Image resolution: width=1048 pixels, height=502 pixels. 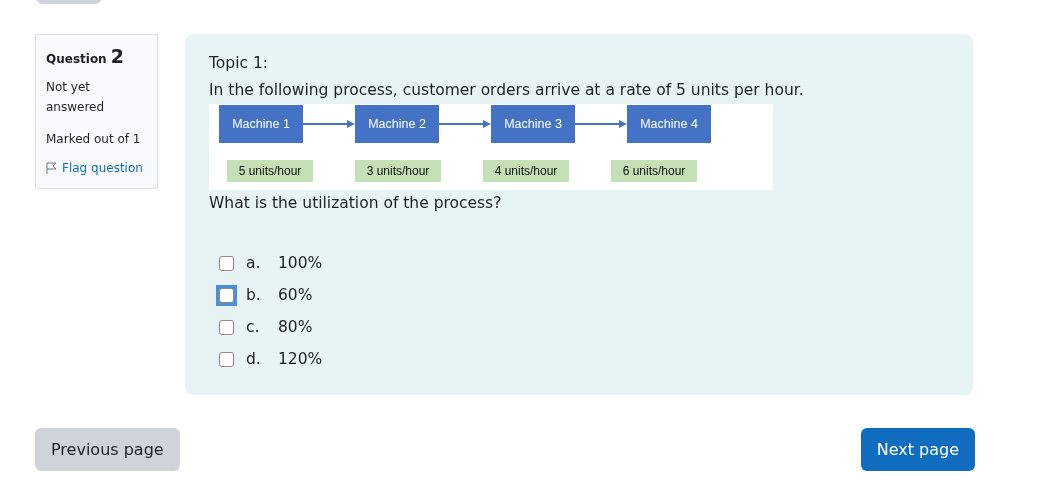 I want to click on machine-box: Machine 1, so click(x=261, y=124).